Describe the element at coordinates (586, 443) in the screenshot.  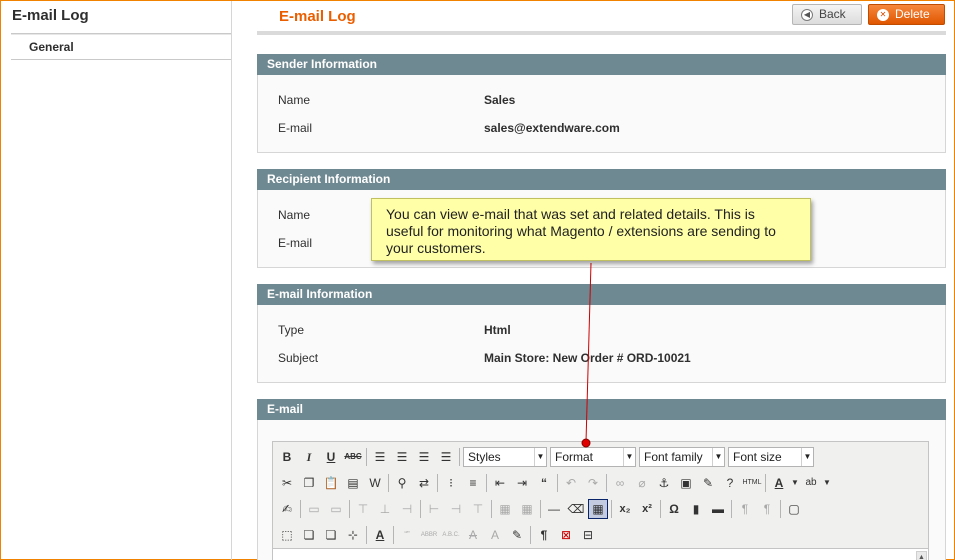
I see `callout-dot` at that location.